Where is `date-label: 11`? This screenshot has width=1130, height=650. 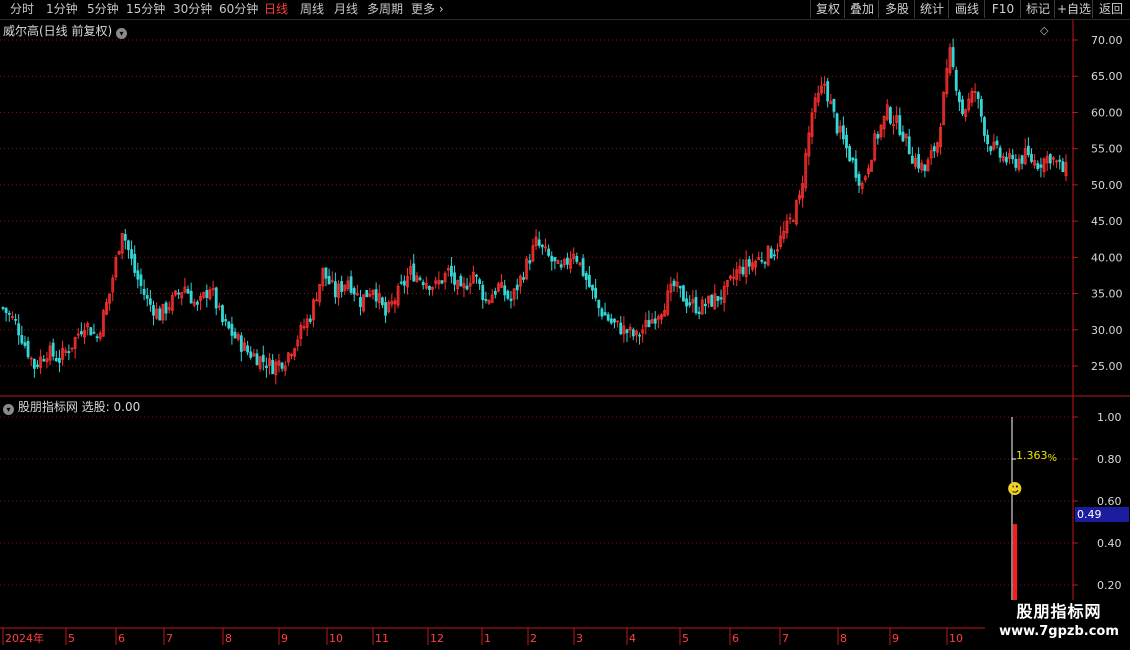 date-label: 11 is located at coordinates (382, 638).